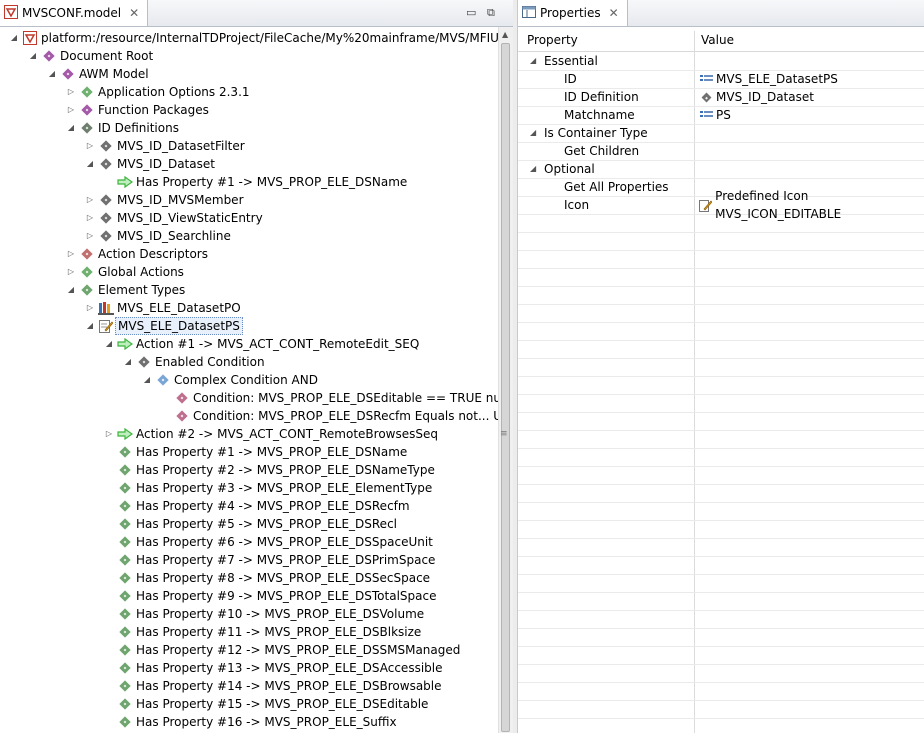 Image resolution: width=924 pixels, height=733 pixels. Describe the element at coordinates (249, 92) in the screenshot. I see `tree-item: ▷ Application Options 2.3.1` at that location.